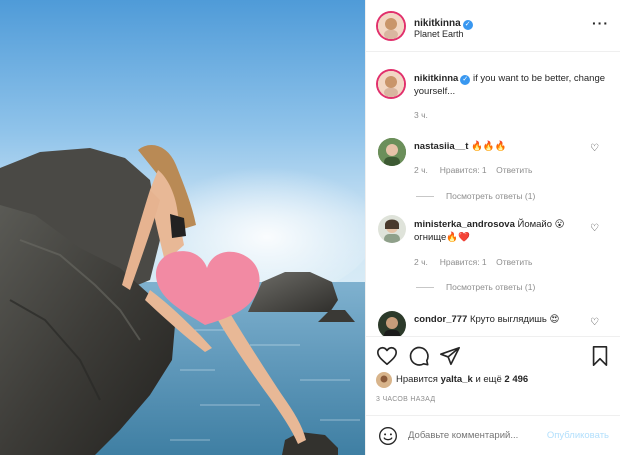  What do you see at coordinates (578, 435) in the screenshot?
I see `post-comment-button: Опубликовать` at bounding box center [578, 435].